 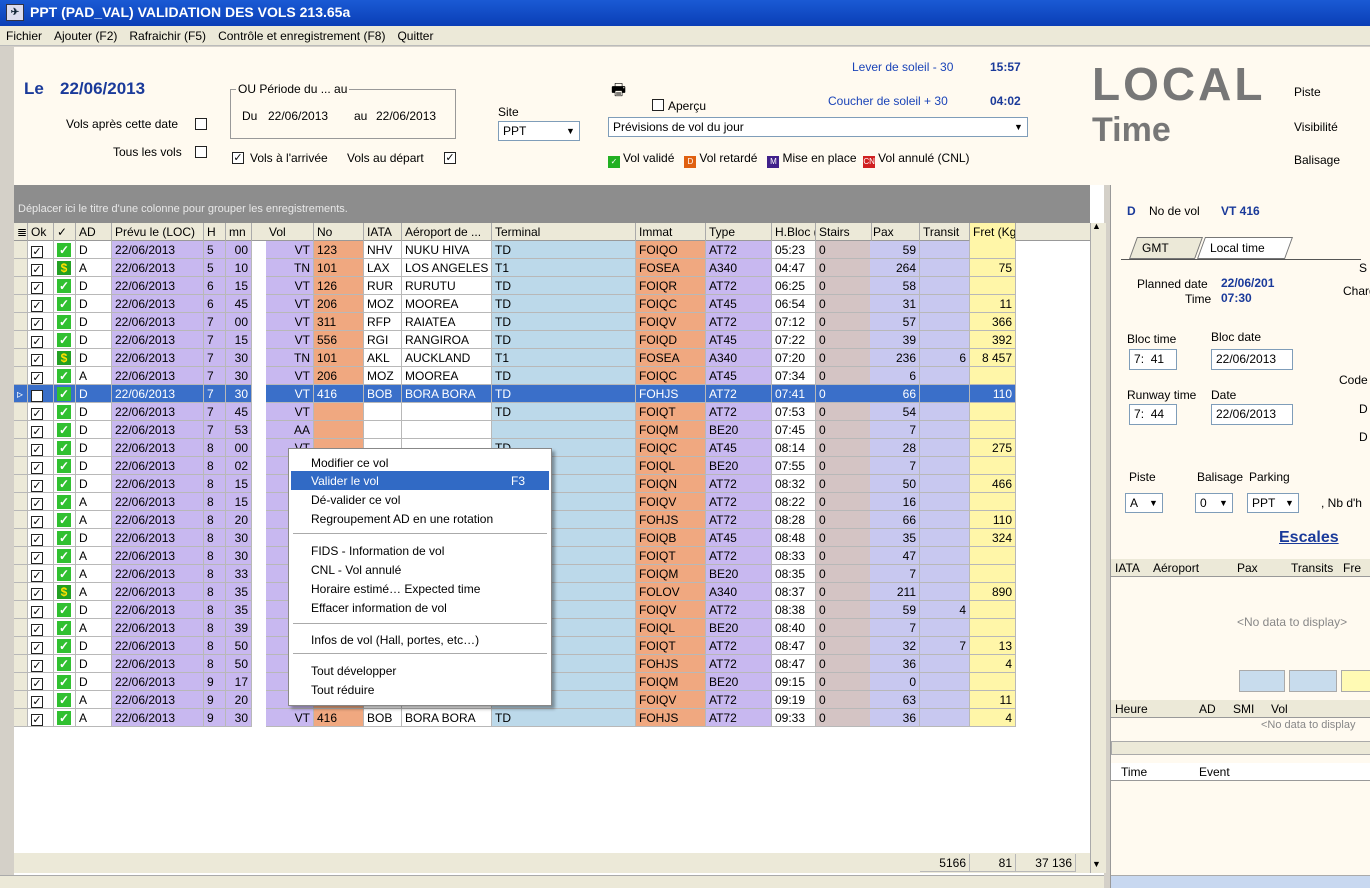 I want to click on col-header-hbloc: H.Bloc (L, so click(x=794, y=232).